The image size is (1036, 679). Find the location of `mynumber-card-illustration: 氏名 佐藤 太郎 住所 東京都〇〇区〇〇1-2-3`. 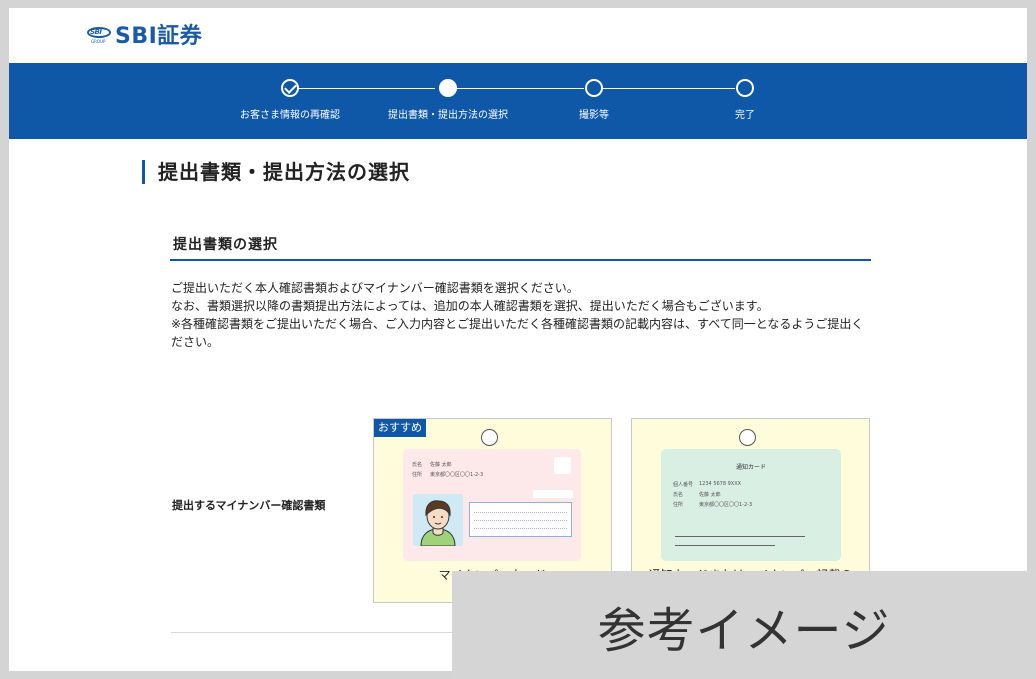

mynumber-card-illustration: 氏名 佐藤 太郎 住所 東京都〇〇区〇〇1-2-3 is located at coordinates (492, 505).